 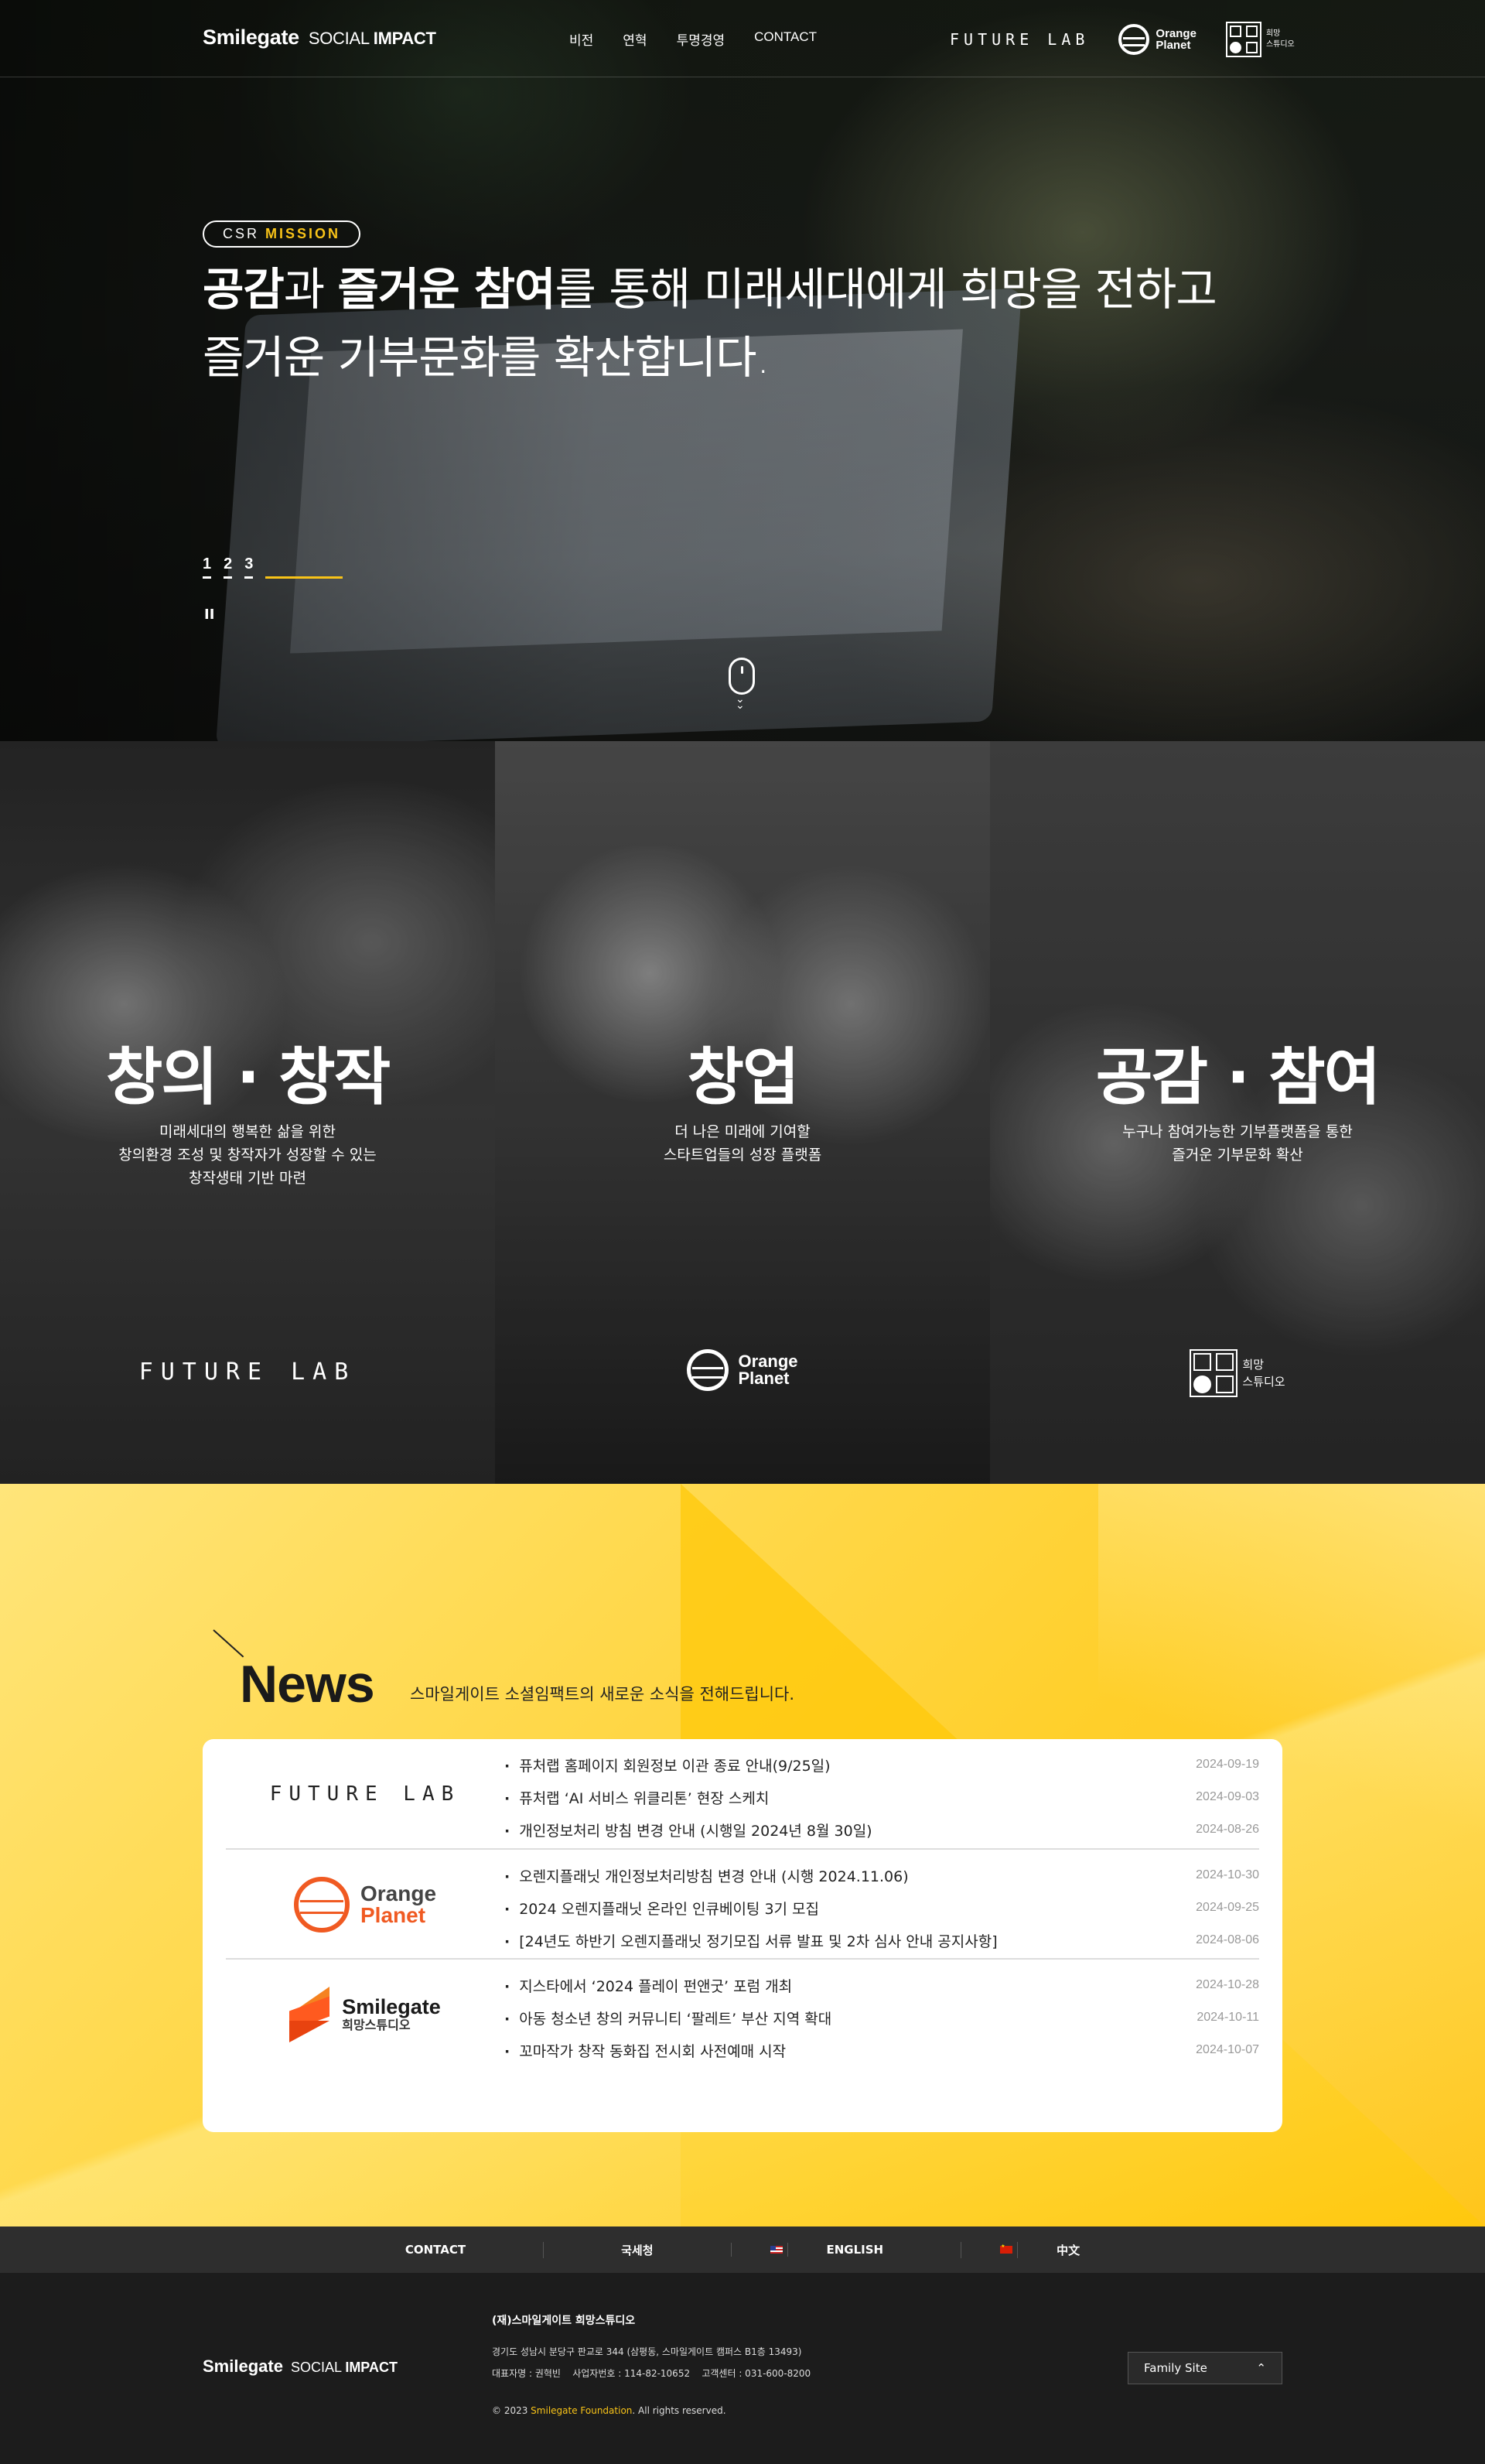 I want to click on news-item: 2024 오렌지플래닛 온라인 인큐베이팅 3기 모집 2024-09-25, so click(x=882, y=1908).